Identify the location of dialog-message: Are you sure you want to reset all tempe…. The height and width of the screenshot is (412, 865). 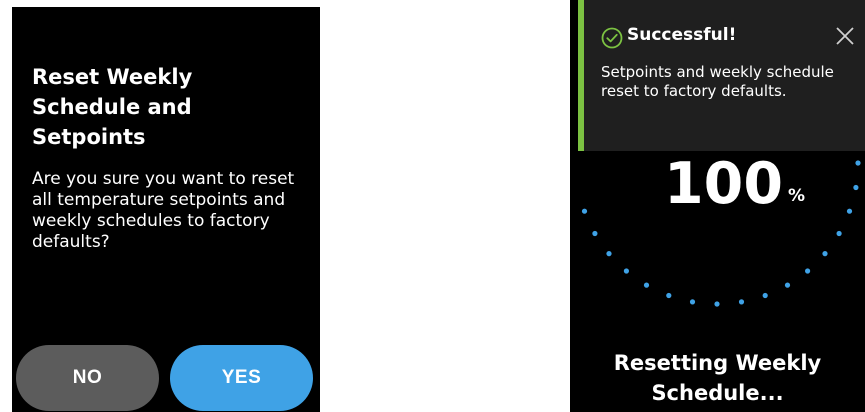
(163, 210).